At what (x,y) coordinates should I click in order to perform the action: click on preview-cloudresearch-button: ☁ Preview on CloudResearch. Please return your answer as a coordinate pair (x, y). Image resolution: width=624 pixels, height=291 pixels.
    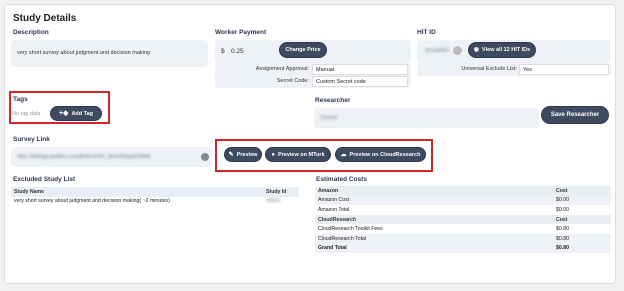
    Looking at the image, I should click on (380, 154).